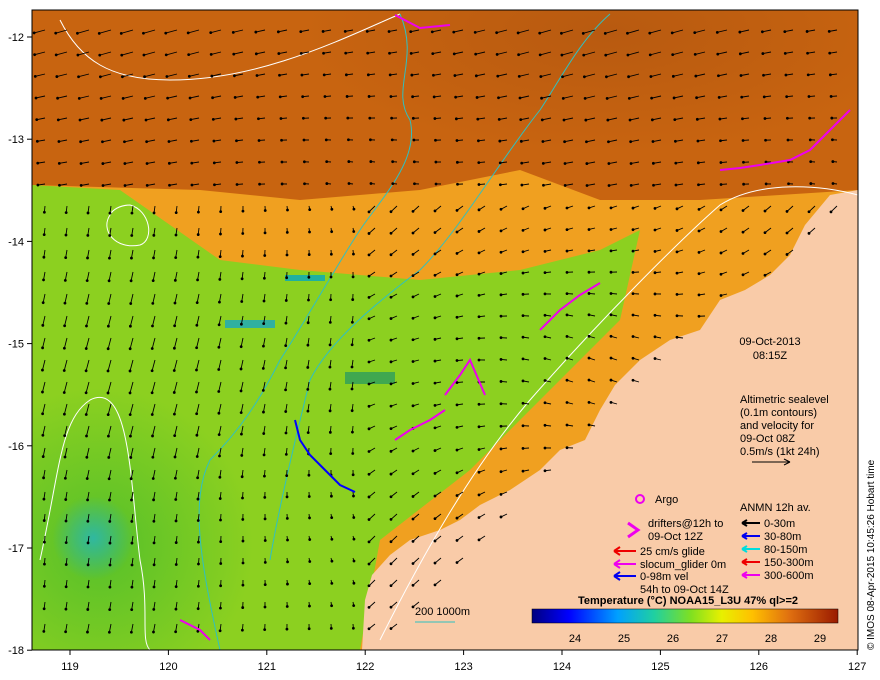  Describe the element at coordinates (16, 242) in the screenshot. I see `y-tick-label: -14` at that location.